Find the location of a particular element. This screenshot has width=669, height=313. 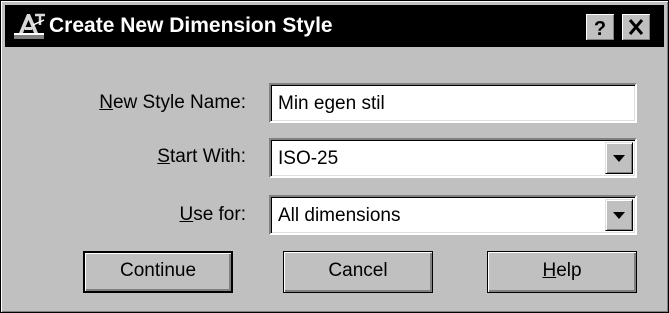

new-style-name-value: Min egen stil is located at coordinates (331, 103).